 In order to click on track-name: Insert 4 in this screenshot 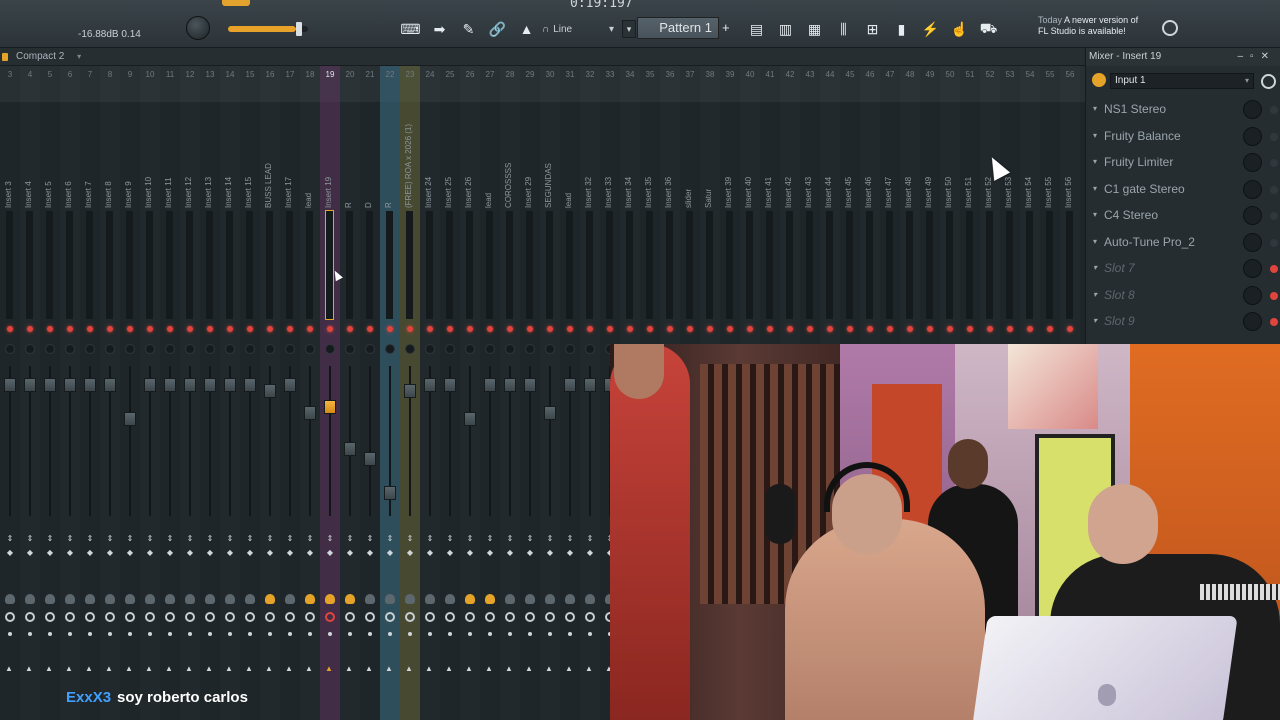, I will do `click(30, 158)`.